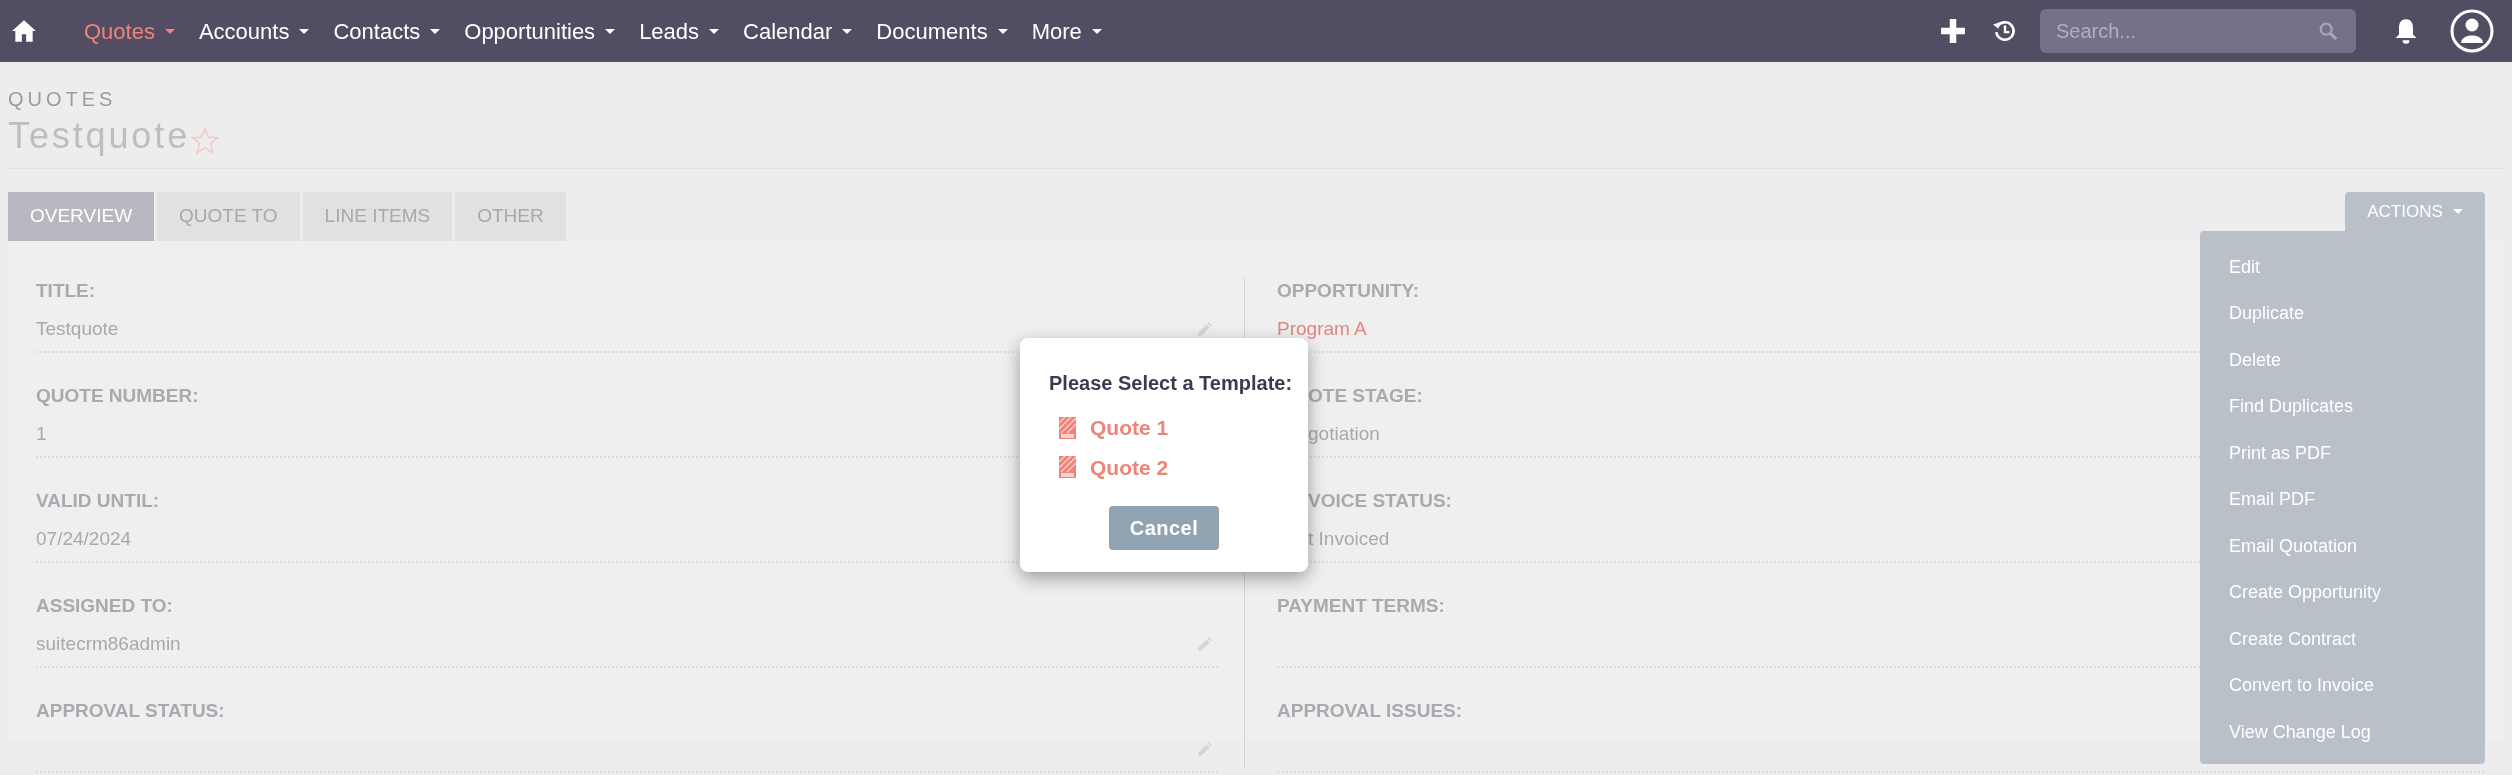 This screenshot has height=775, width=2512. I want to click on actions-button: ACTIONS, so click(2415, 211).